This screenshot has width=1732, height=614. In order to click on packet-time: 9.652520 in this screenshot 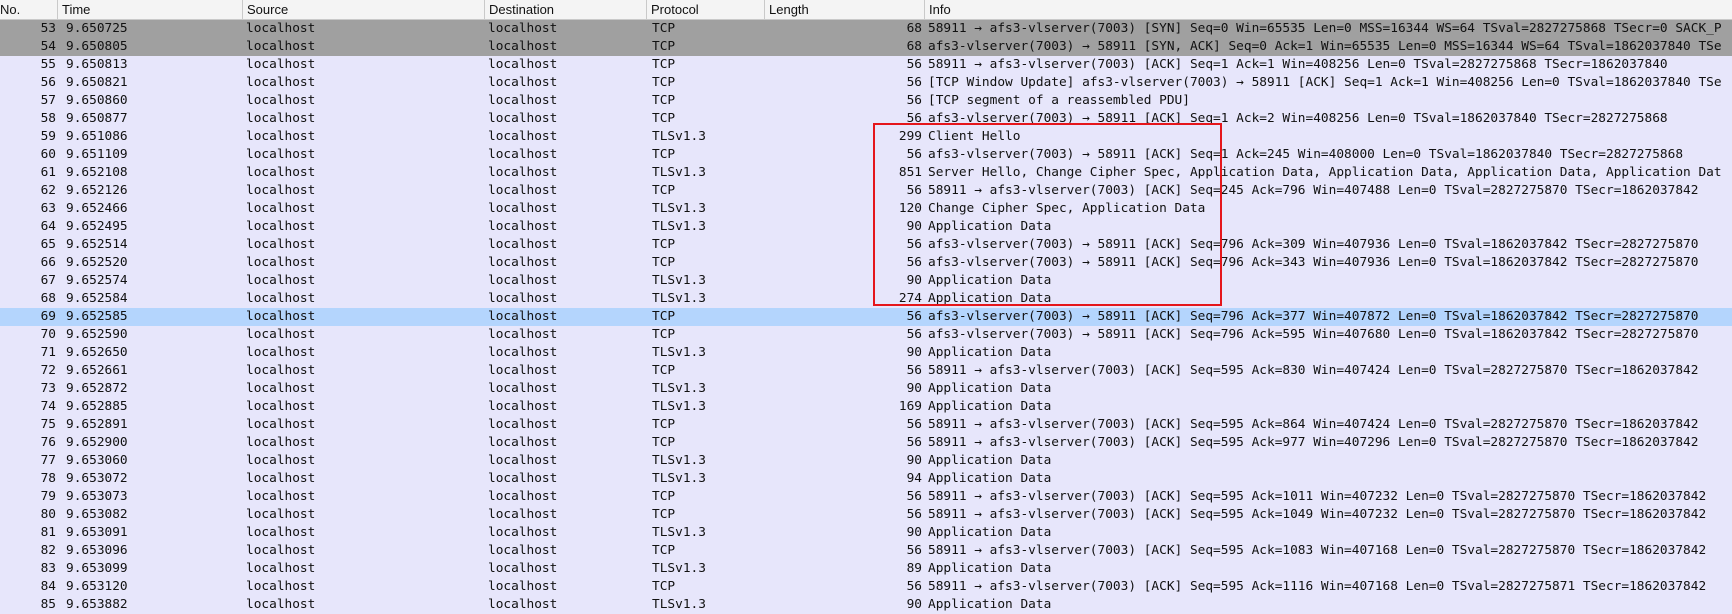, I will do `click(97, 262)`.